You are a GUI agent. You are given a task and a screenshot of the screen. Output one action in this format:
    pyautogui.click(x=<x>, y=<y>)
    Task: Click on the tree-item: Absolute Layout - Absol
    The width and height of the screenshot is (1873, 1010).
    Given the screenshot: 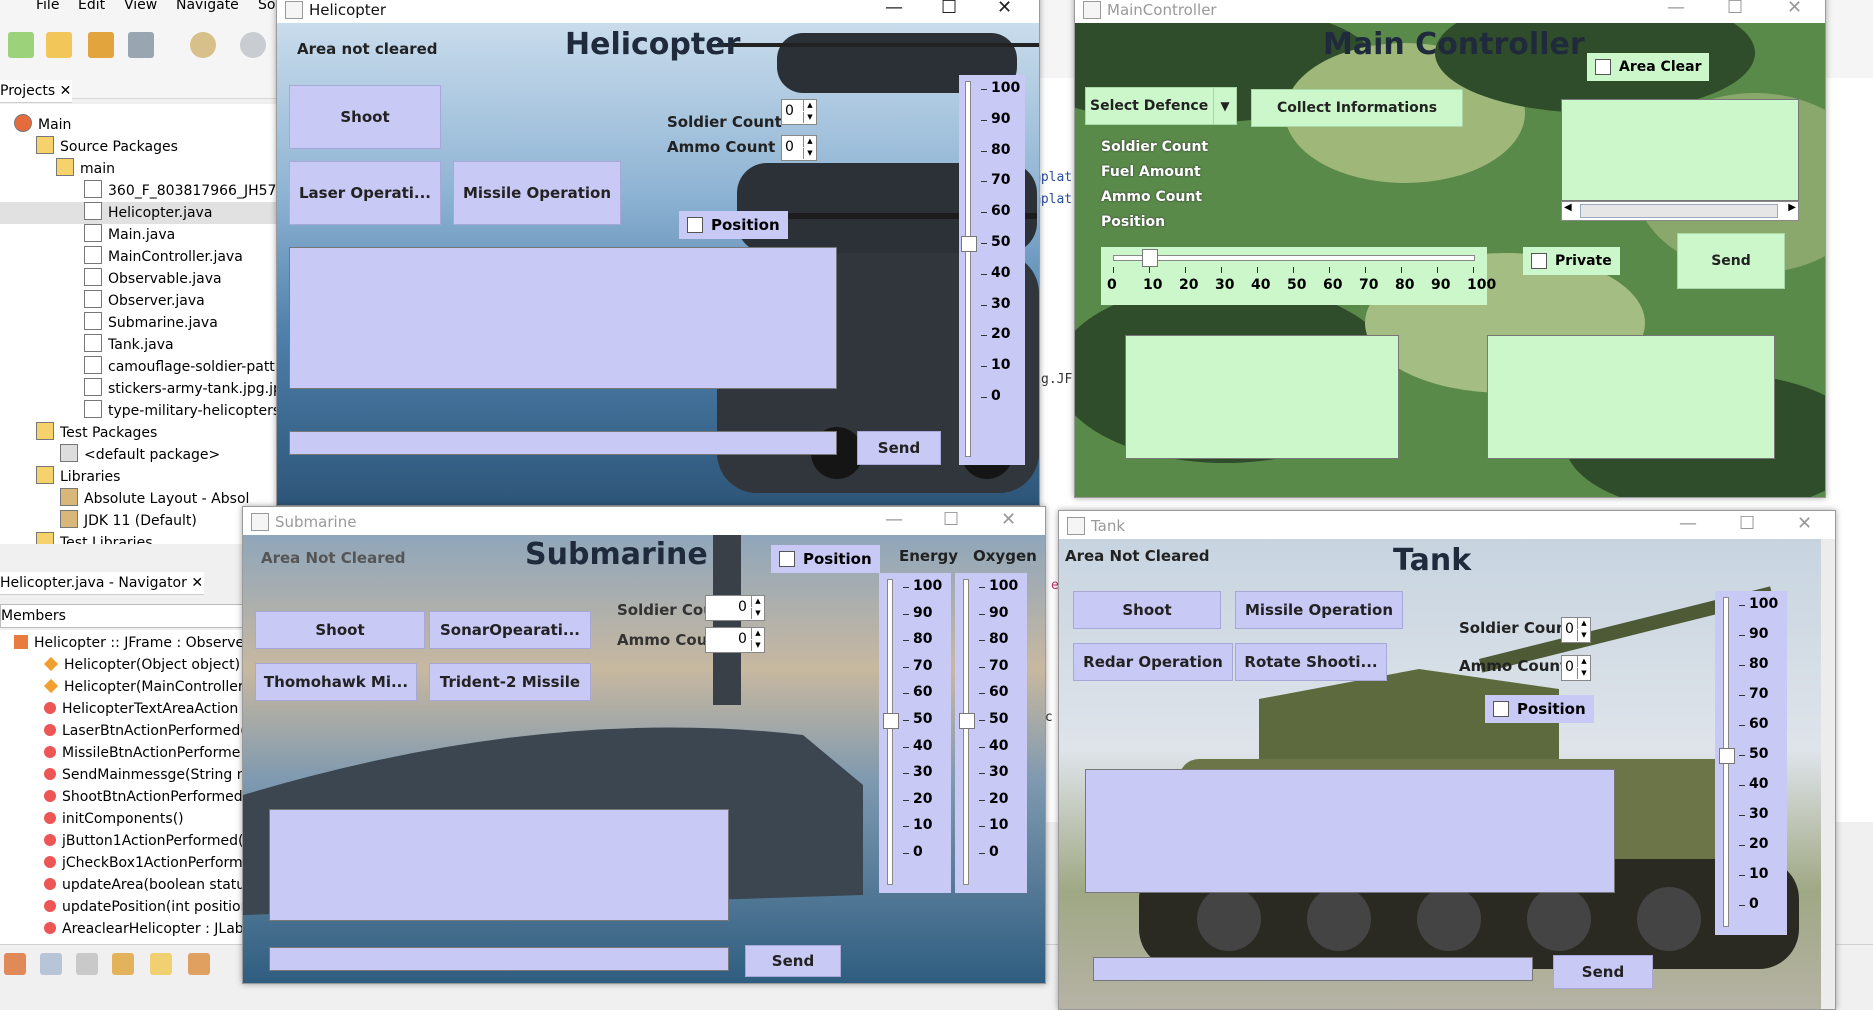 What is the action you would take?
    pyautogui.click(x=154, y=499)
    